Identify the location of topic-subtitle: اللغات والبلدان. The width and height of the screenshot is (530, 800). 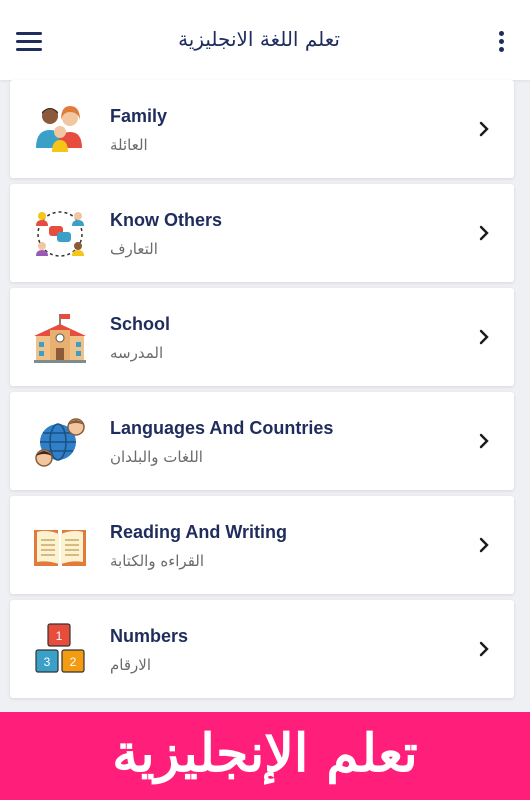
(156, 457).